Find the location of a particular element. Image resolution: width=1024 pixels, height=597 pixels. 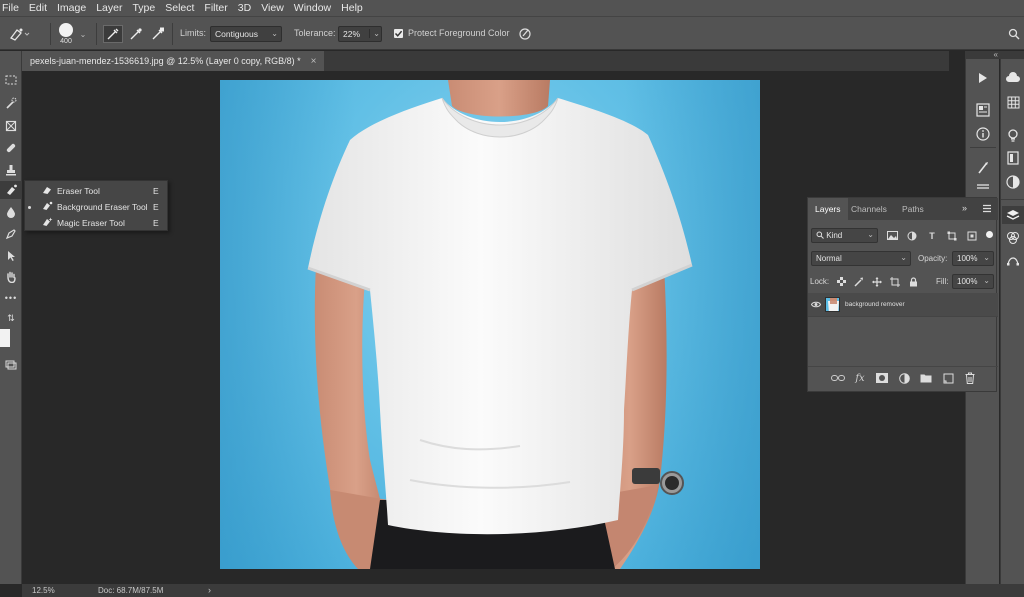

layer-row: background remover is located at coordinates (903, 305).